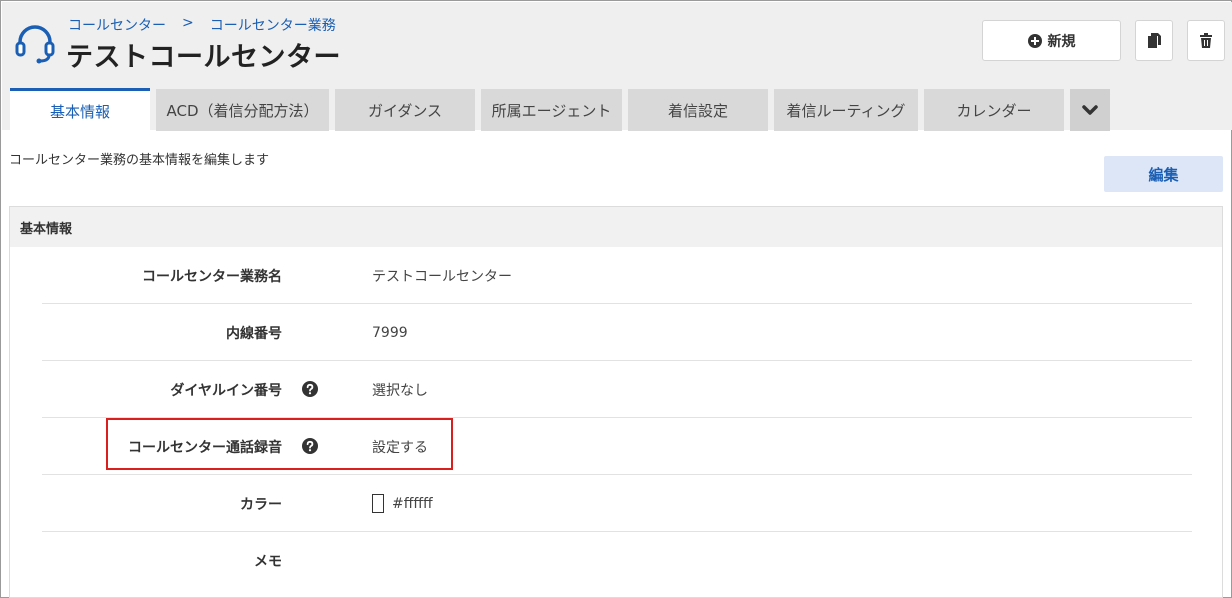  Describe the element at coordinates (203, 57) in the screenshot. I see `page-title: テストコールセンター` at that location.